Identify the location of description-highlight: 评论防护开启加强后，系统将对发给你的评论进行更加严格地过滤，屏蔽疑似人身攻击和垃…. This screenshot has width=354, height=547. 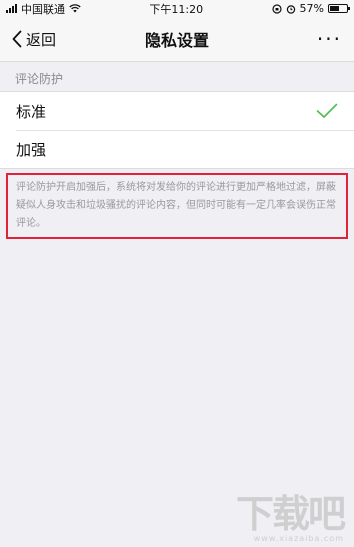
(177, 206).